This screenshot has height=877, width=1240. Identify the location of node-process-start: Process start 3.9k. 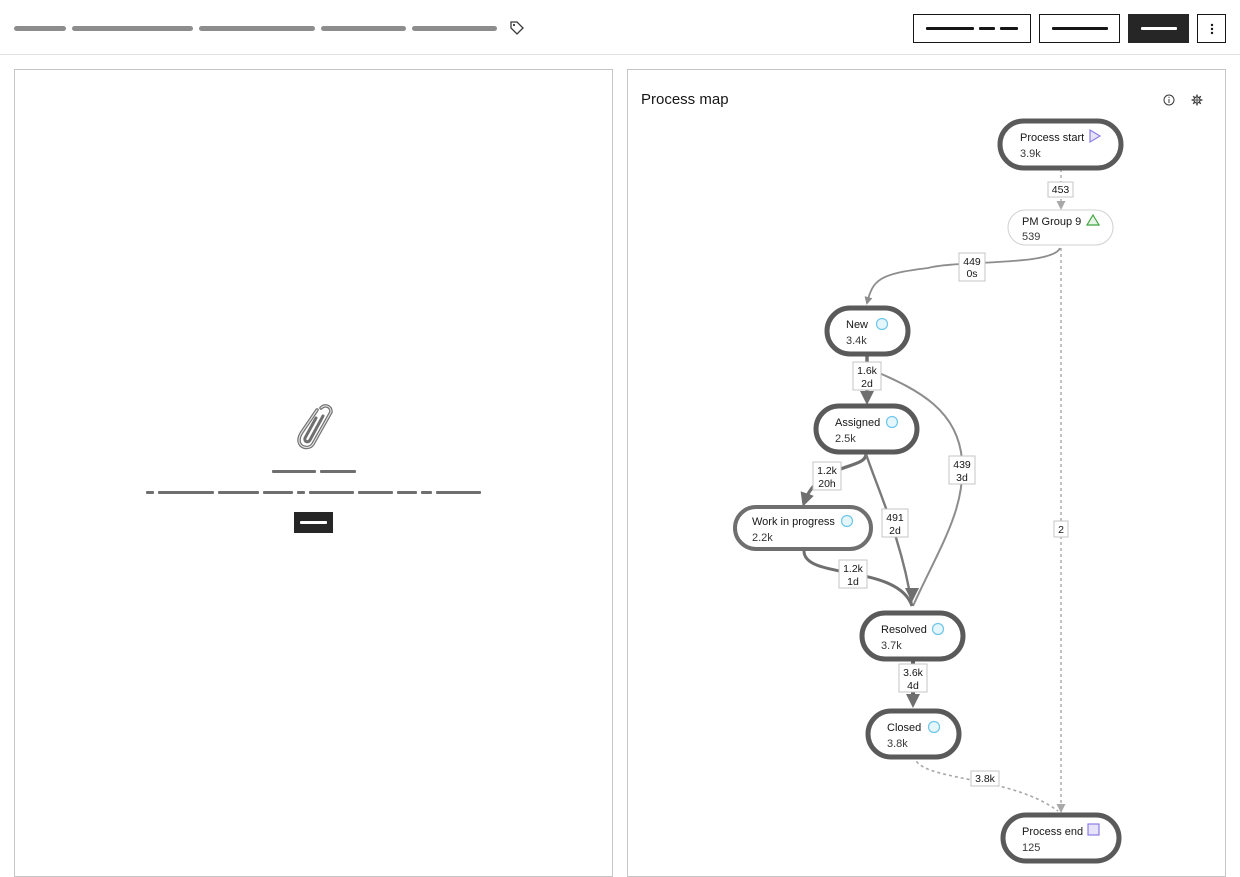
(1060, 144).